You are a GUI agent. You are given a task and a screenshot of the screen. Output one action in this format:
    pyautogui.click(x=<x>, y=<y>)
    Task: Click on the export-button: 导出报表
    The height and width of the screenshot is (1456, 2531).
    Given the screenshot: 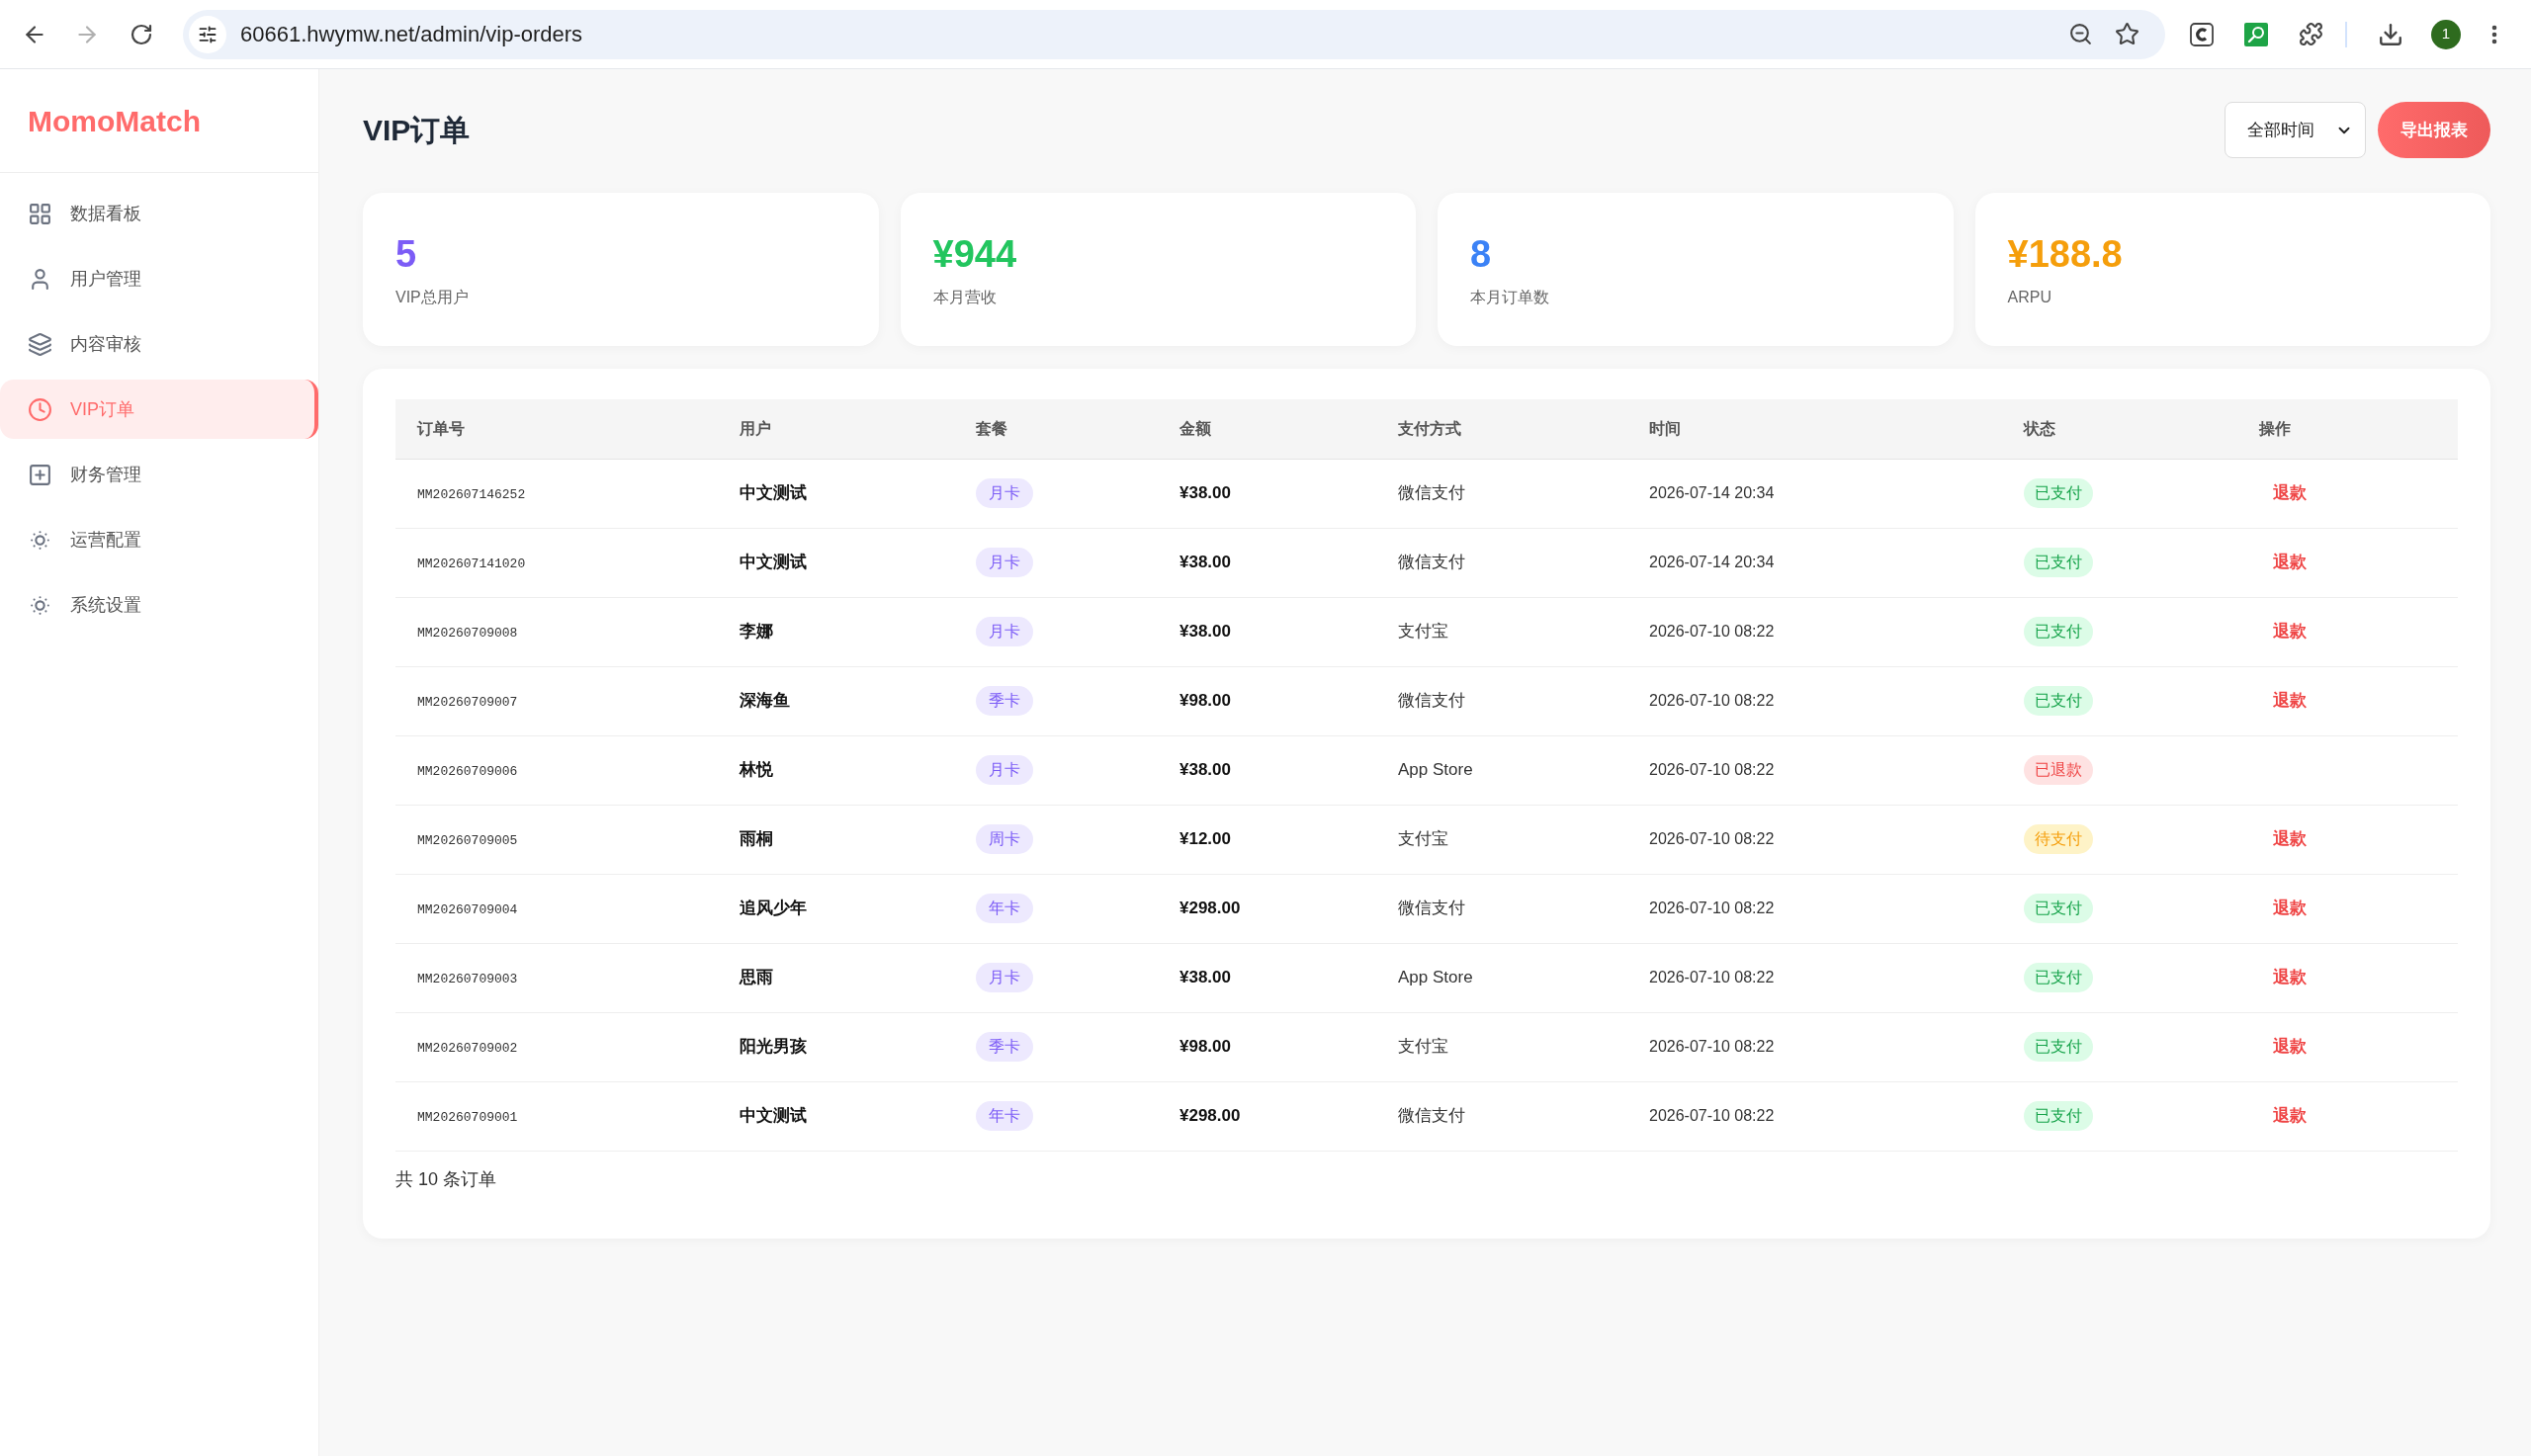 What is the action you would take?
    pyautogui.click(x=2434, y=130)
    